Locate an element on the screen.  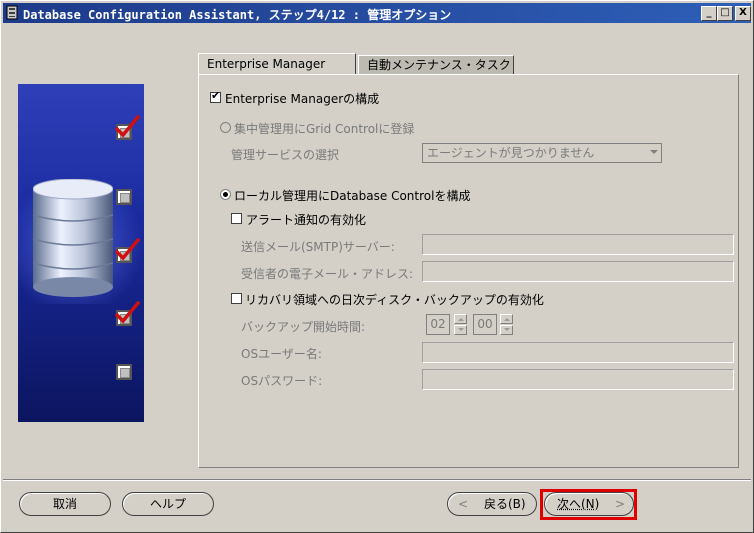
step-5-box is located at coordinates (124, 372).